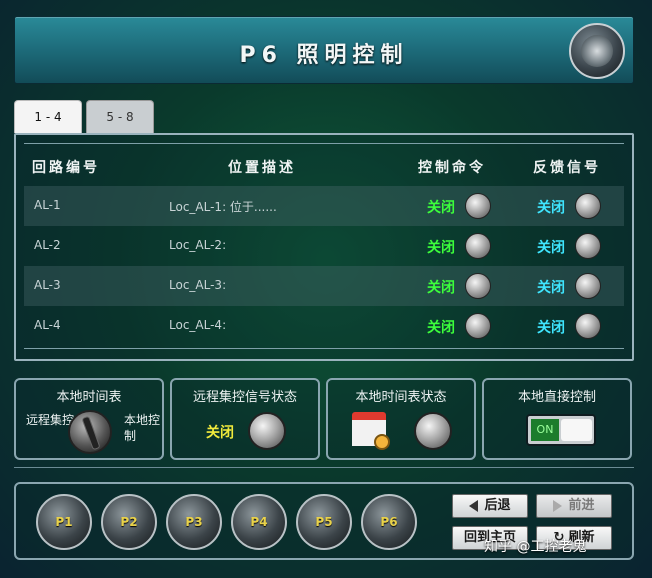  What do you see at coordinates (66, 168) in the screenshot?
I see `header-circuit-id: 回路编号` at bounding box center [66, 168].